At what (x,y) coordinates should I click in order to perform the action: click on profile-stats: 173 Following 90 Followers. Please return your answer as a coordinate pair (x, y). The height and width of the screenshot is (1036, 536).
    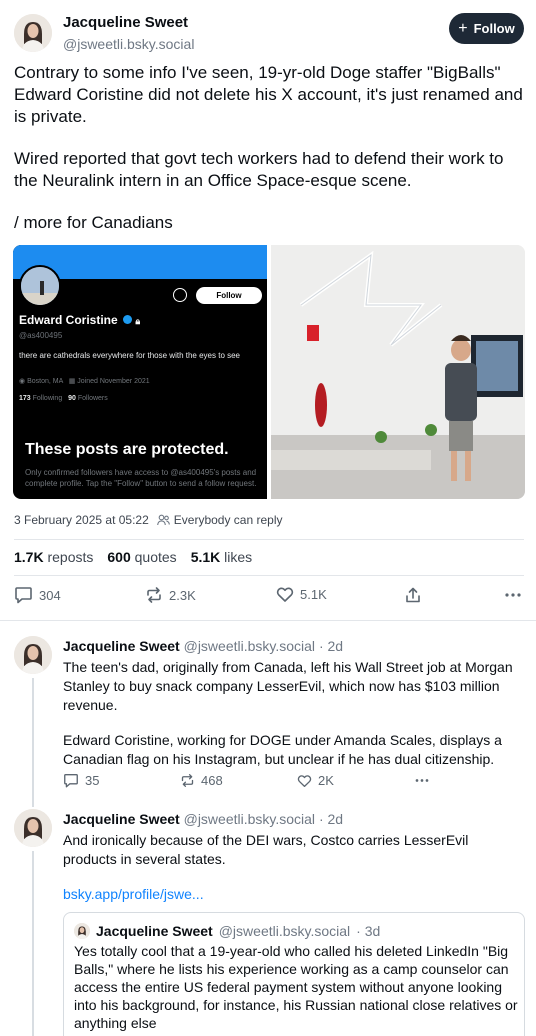
    Looking at the image, I should click on (63, 398).